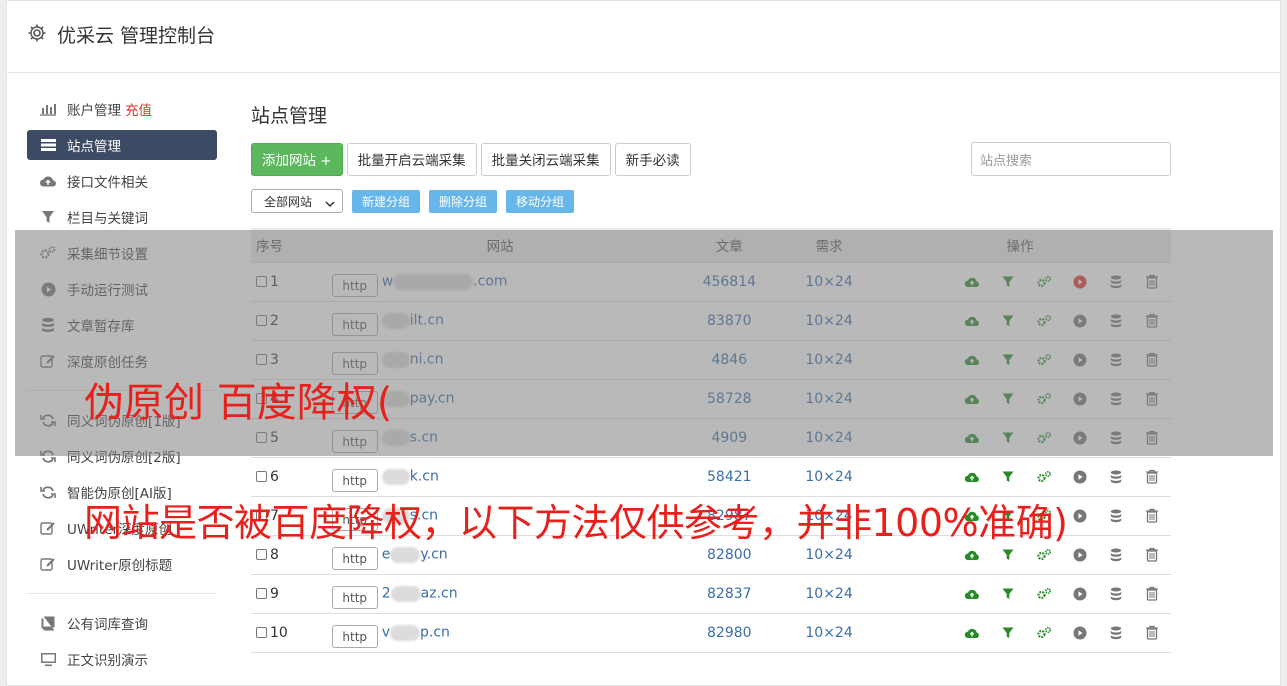  I want to click on site-domain-prefix: 2, so click(386, 594).